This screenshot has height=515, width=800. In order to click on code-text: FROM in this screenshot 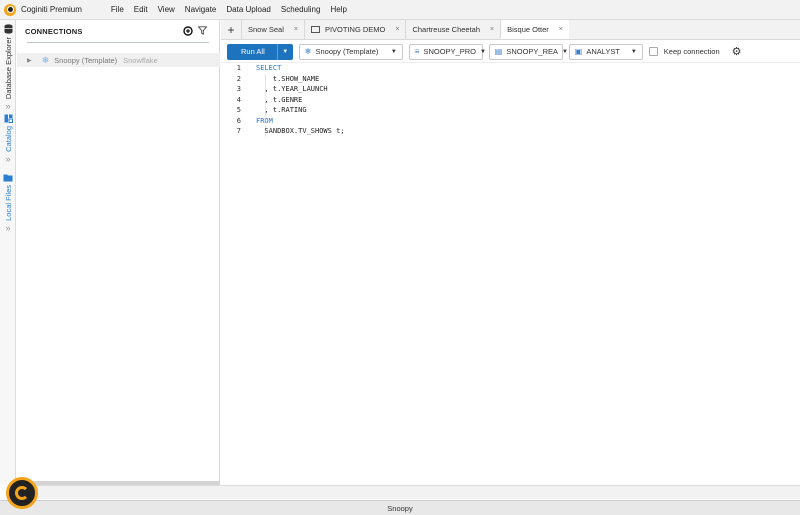, I will do `click(264, 120)`.